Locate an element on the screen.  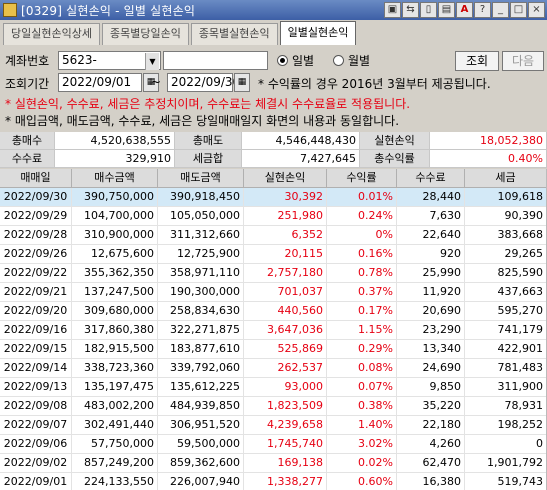
table-cell: 251,980 is located at coordinates (285, 216).